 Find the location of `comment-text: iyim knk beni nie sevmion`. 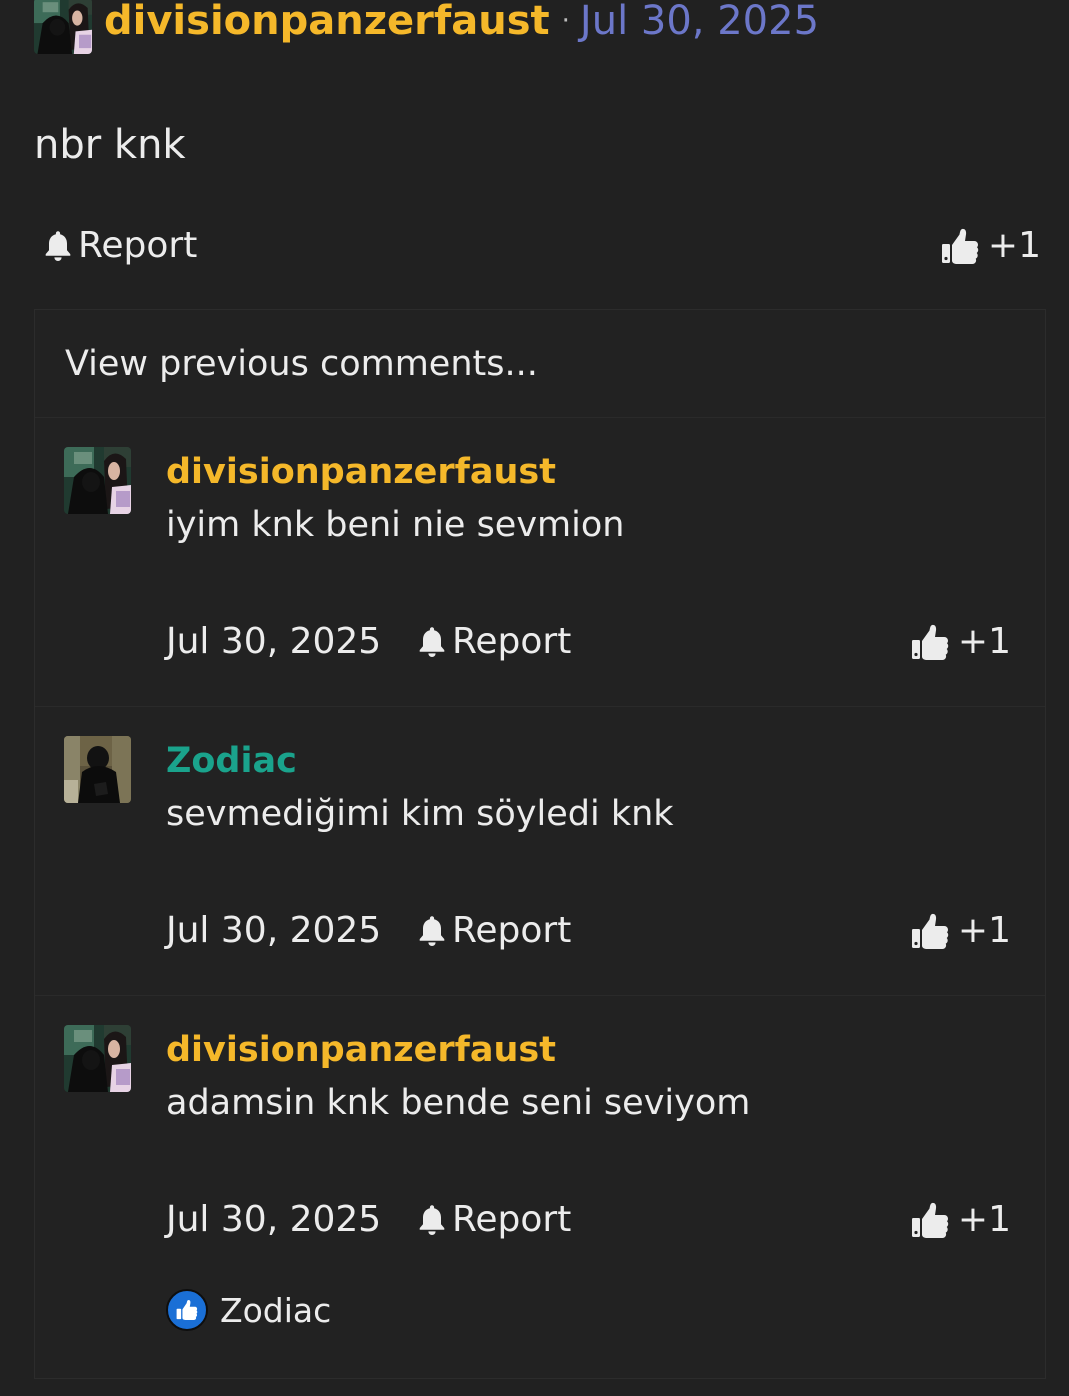

comment-text: iyim knk beni nie sevmion is located at coordinates (395, 525).